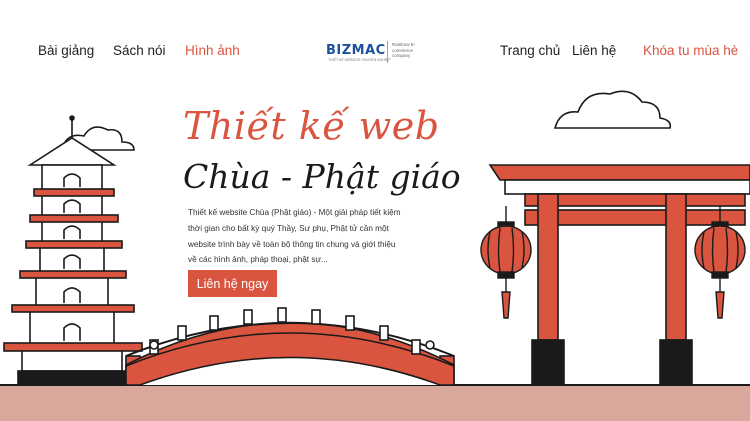 This screenshot has width=750, height=421. Describe the element at coordinates (375, 403) in the screenshot. I see `ground-band` at that location.